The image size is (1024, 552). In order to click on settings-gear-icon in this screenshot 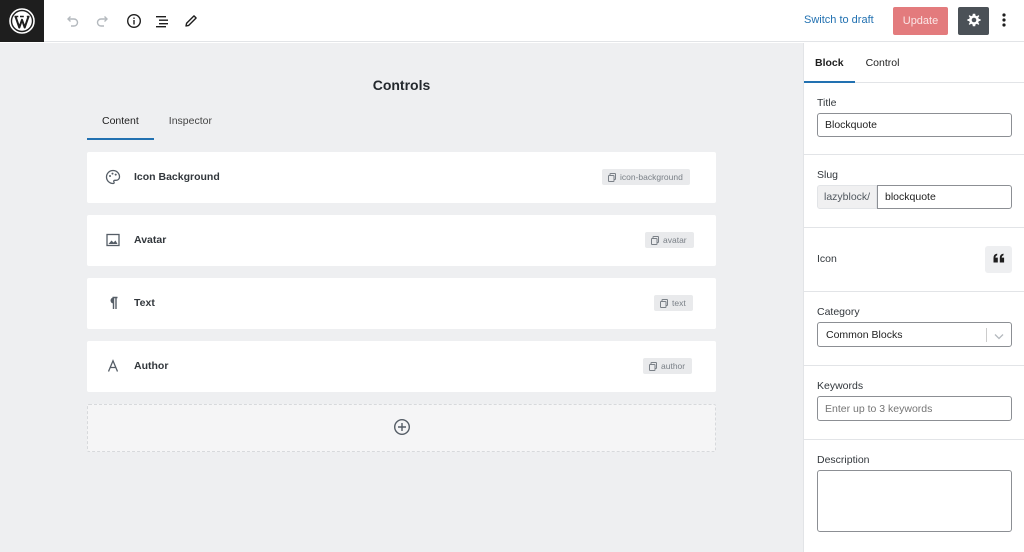, I will do `click(974, 21)`.